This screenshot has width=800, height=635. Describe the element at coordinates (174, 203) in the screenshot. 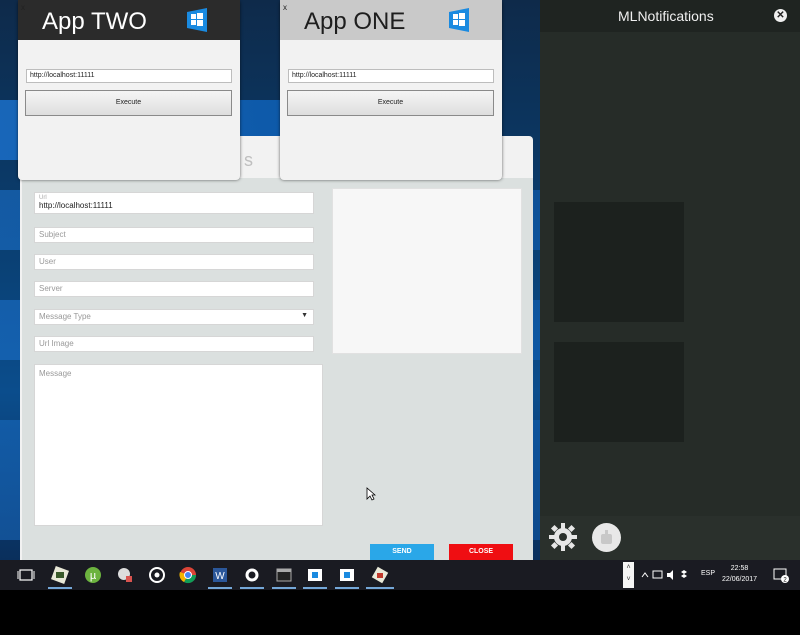

I see `url-field: Url http://localhost:11111` at that location.